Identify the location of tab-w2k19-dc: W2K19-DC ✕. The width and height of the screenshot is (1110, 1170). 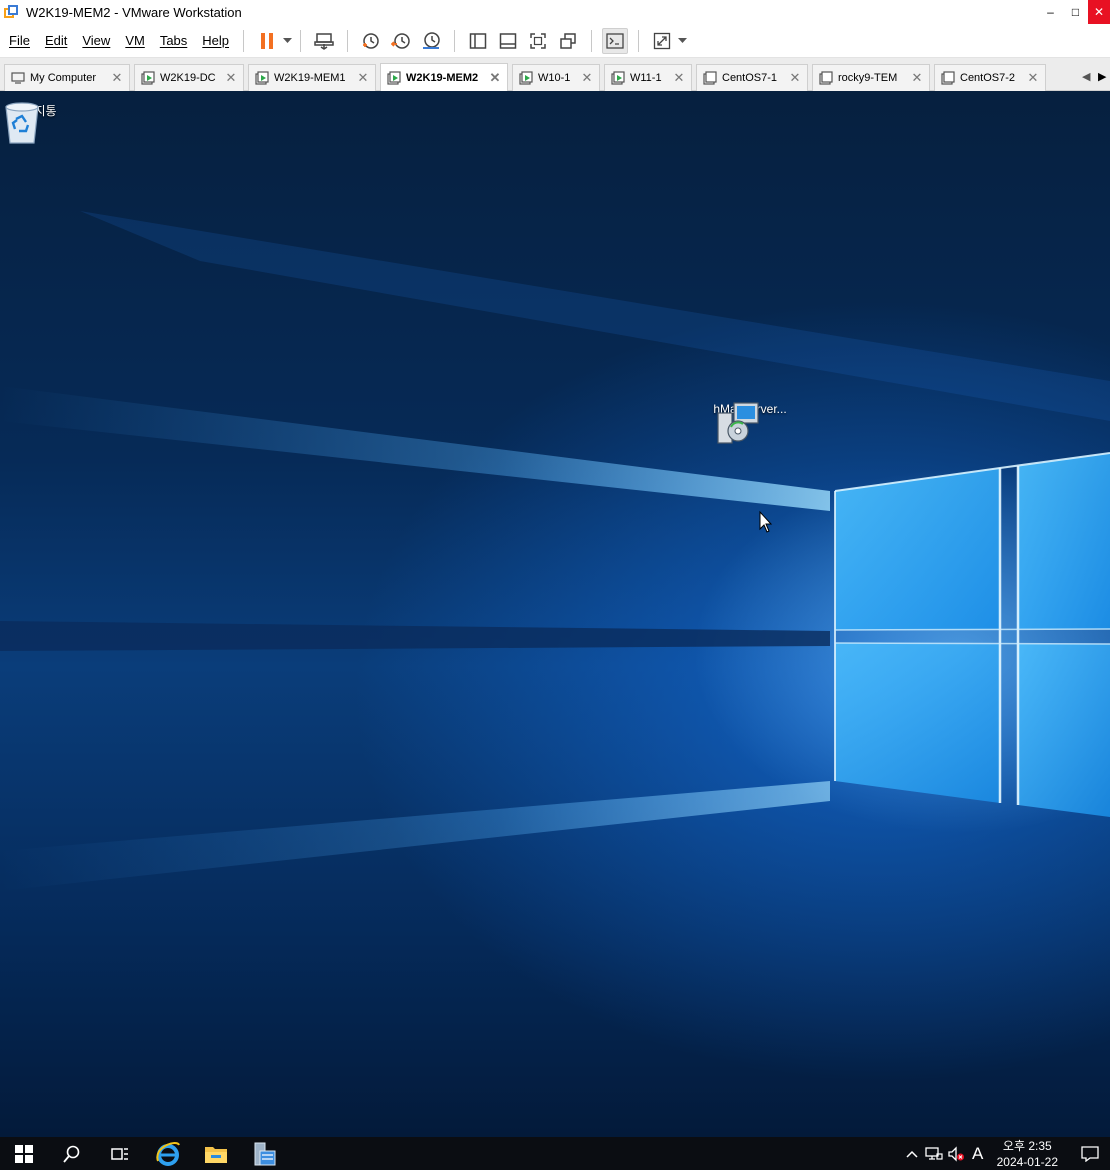
(189, 77).